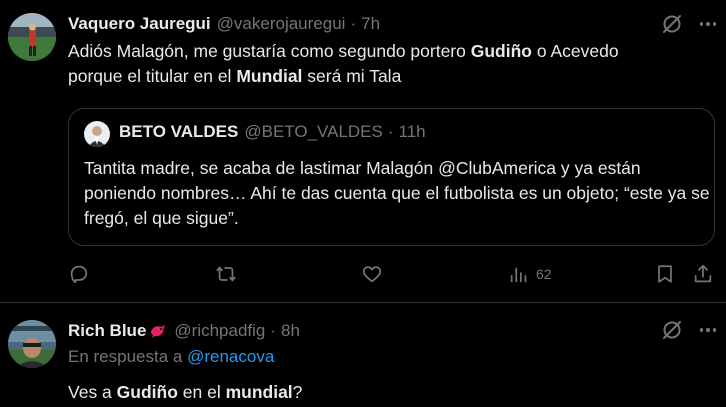 This screenshot has height=407, width=726. Describe the element at coordinates (178, 132) in the screenshot. I see `quote-author-name: BETO VALDES` at that location.